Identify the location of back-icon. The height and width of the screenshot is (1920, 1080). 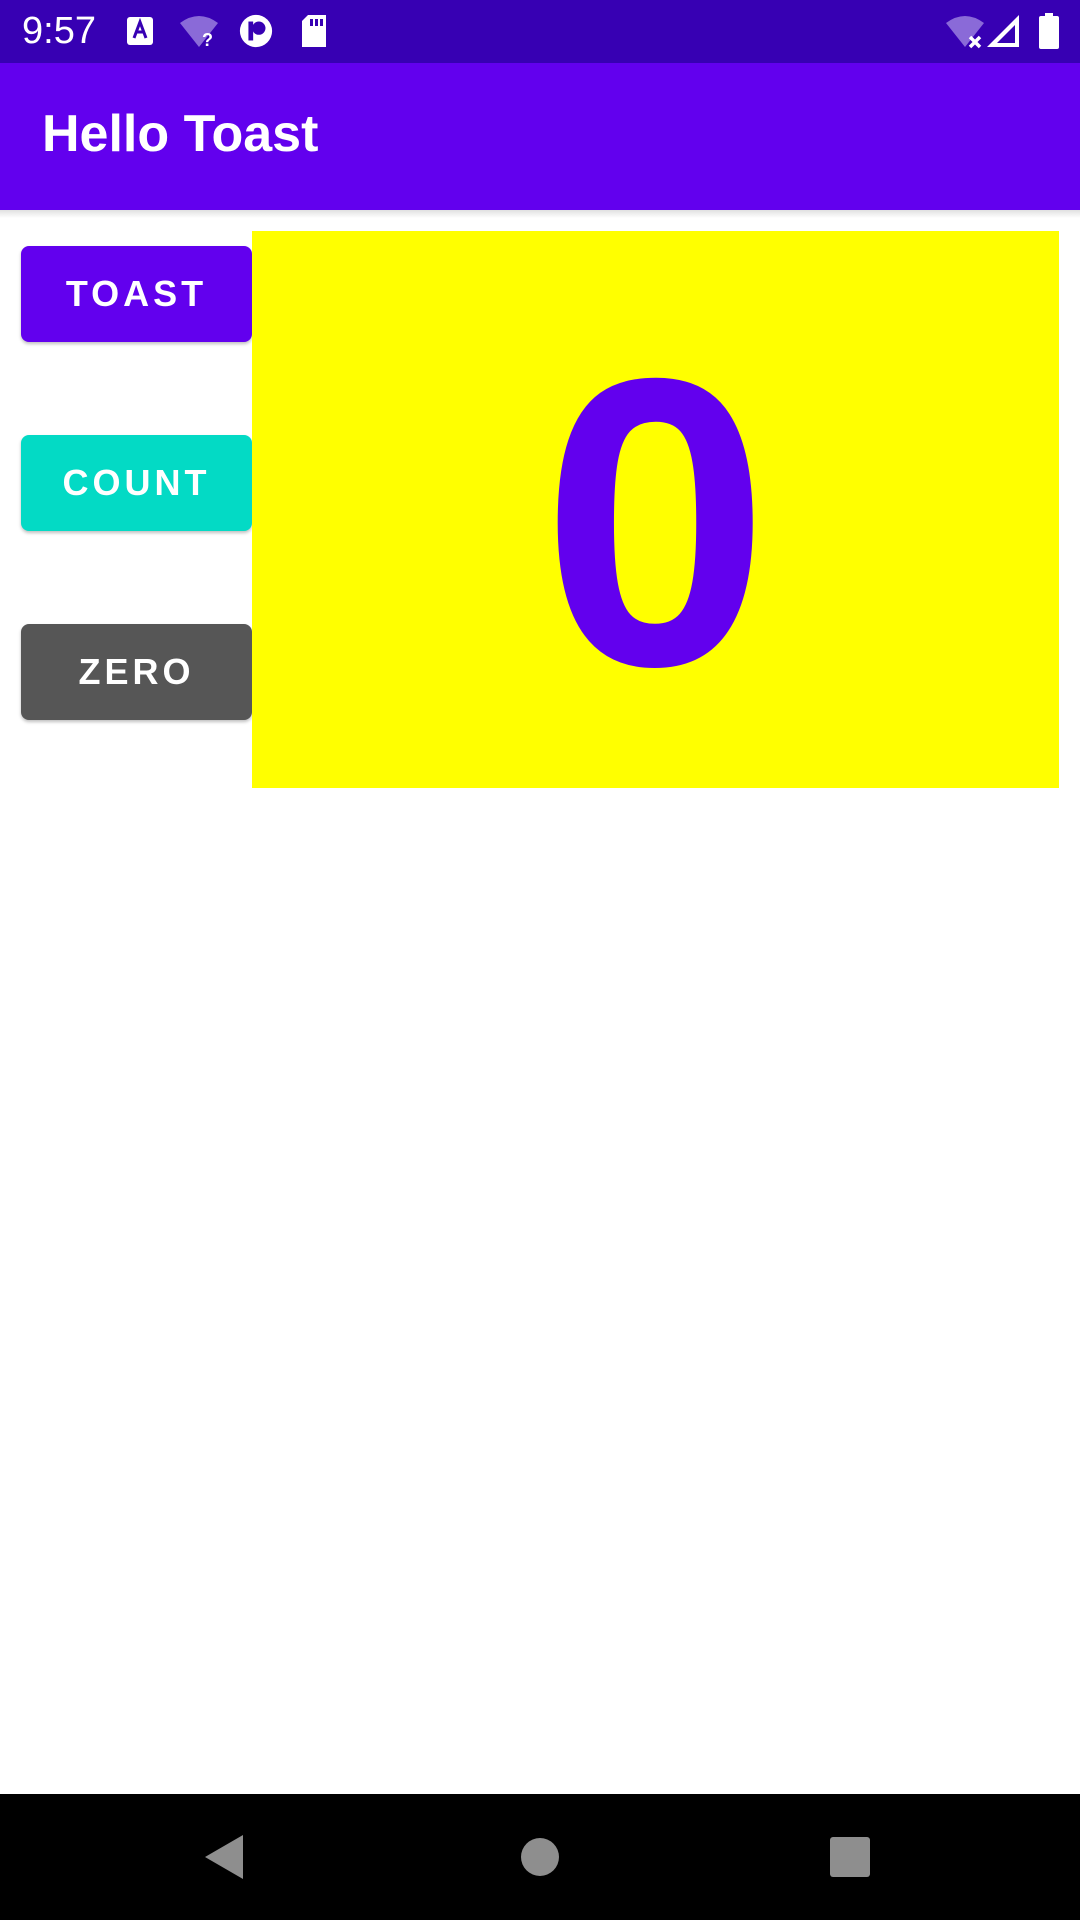
(223, 1857).